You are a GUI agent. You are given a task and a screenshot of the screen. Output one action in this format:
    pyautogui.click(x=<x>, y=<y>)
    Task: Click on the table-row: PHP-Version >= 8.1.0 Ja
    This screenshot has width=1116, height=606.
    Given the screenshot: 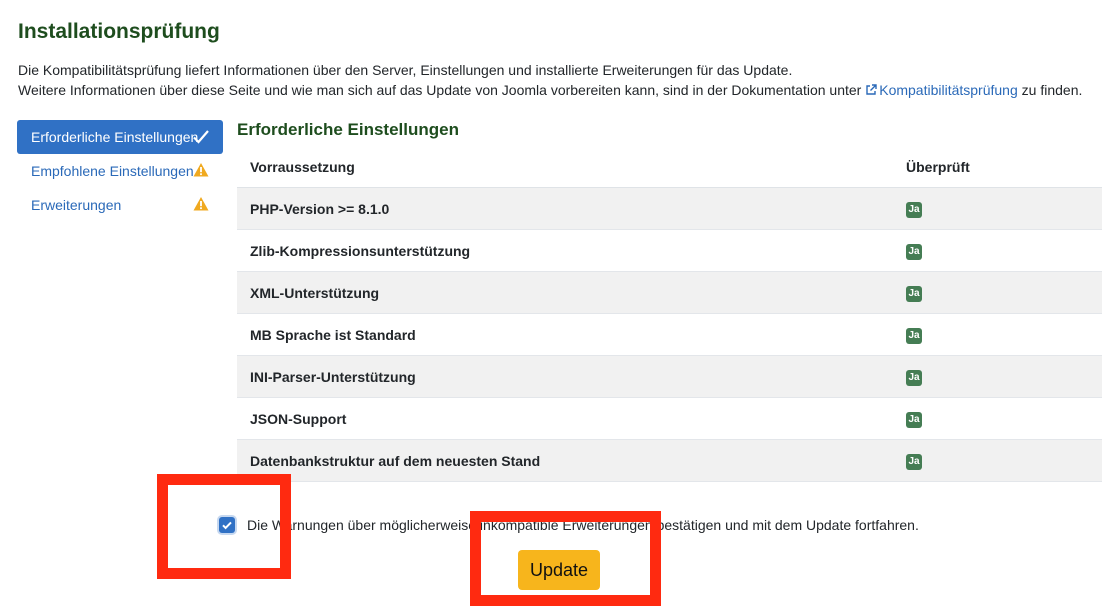 What is the action you would take?
    pyautogui.click(x=669, y=208)
    